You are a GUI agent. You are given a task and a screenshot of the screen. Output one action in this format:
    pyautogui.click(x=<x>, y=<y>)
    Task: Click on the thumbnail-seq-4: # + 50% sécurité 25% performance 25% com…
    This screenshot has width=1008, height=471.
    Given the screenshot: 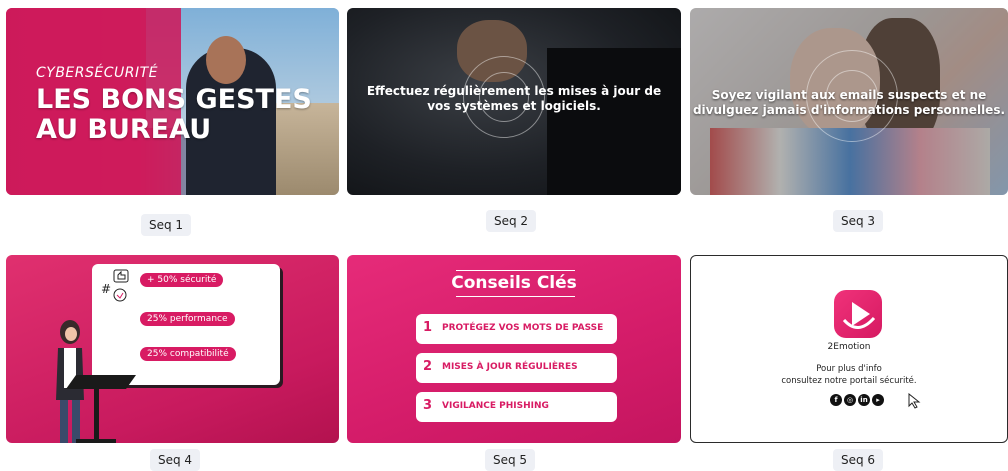 What is the action you would take?
    pyautogui.click(x=172, y=349)
    